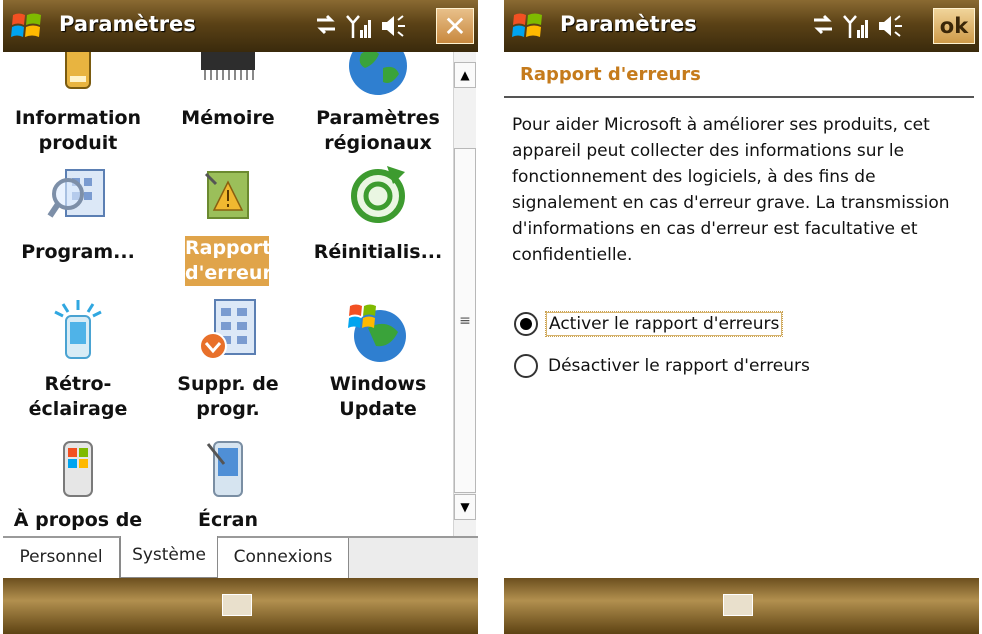 The image size is (982, 634). I want to click on item-label-line2: Update, so click(378, 409).